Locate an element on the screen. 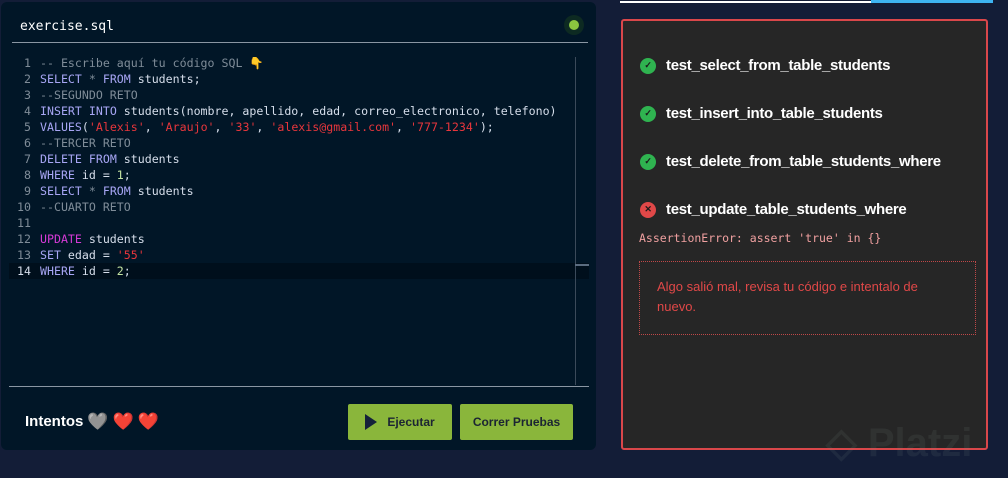 This screenshot has width=1008, height=478. play-icon is located at coordinates (371, 422).